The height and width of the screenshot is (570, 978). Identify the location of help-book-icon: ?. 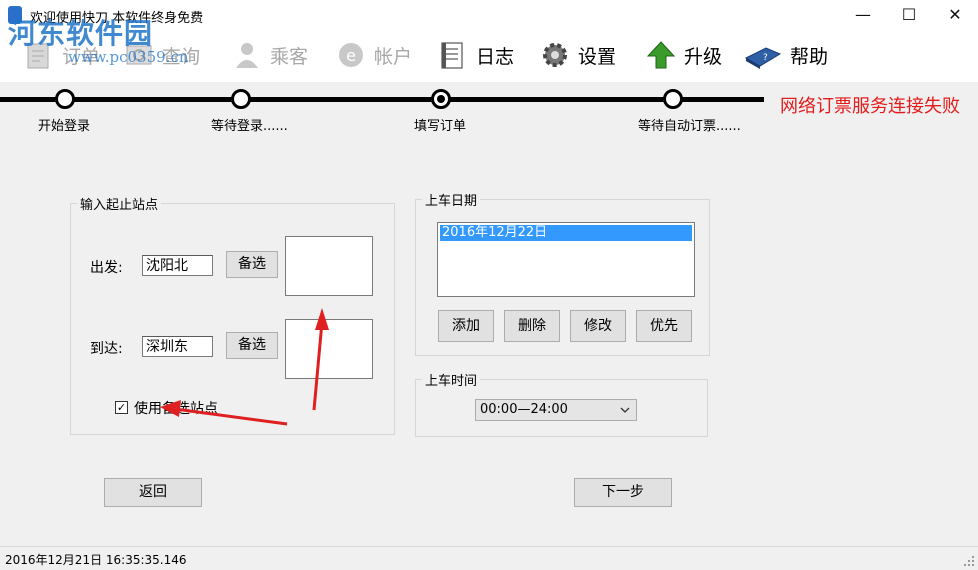
(763, 55).